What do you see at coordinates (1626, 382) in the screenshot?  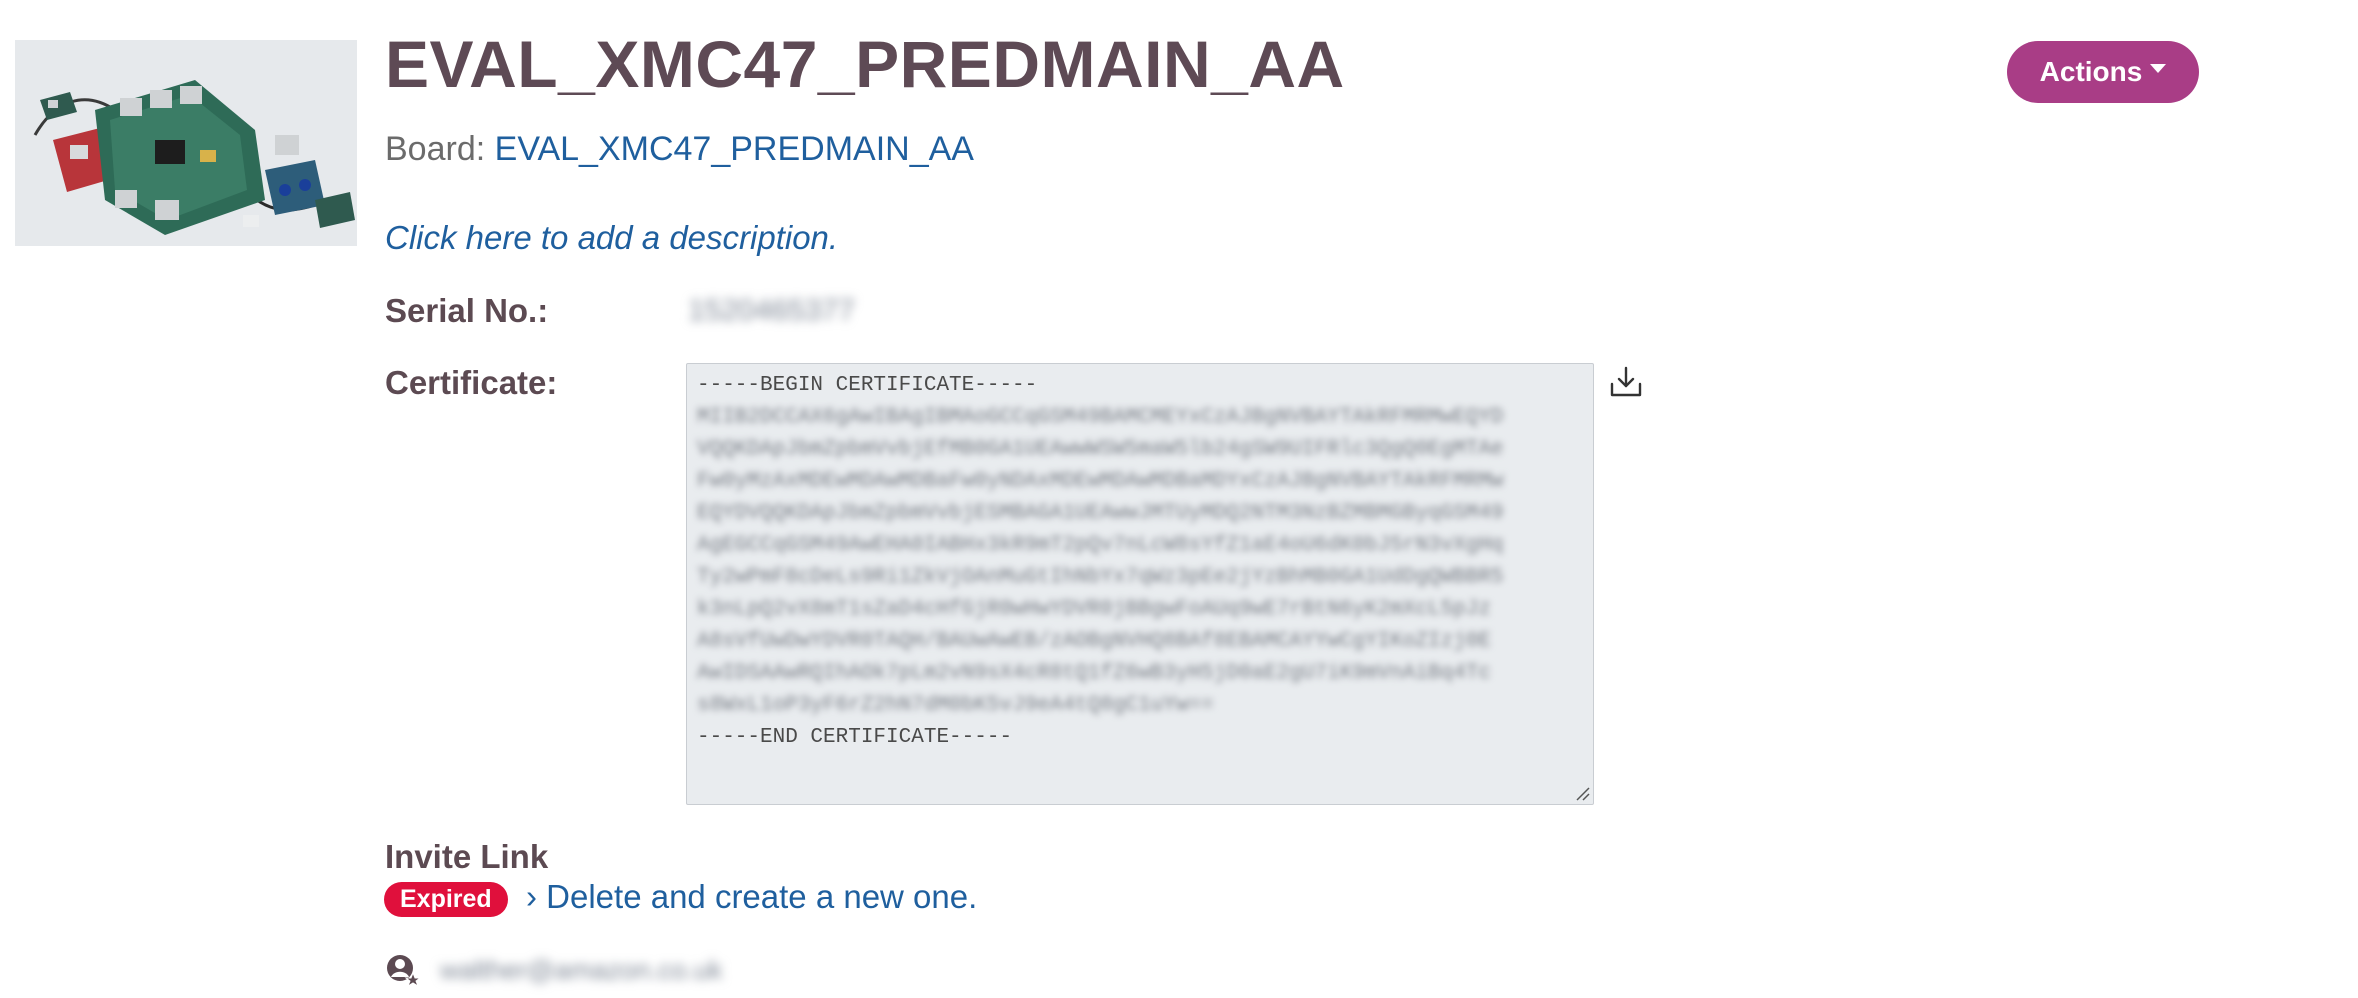 I see `download-icon` at bounding box center [1626, 382].